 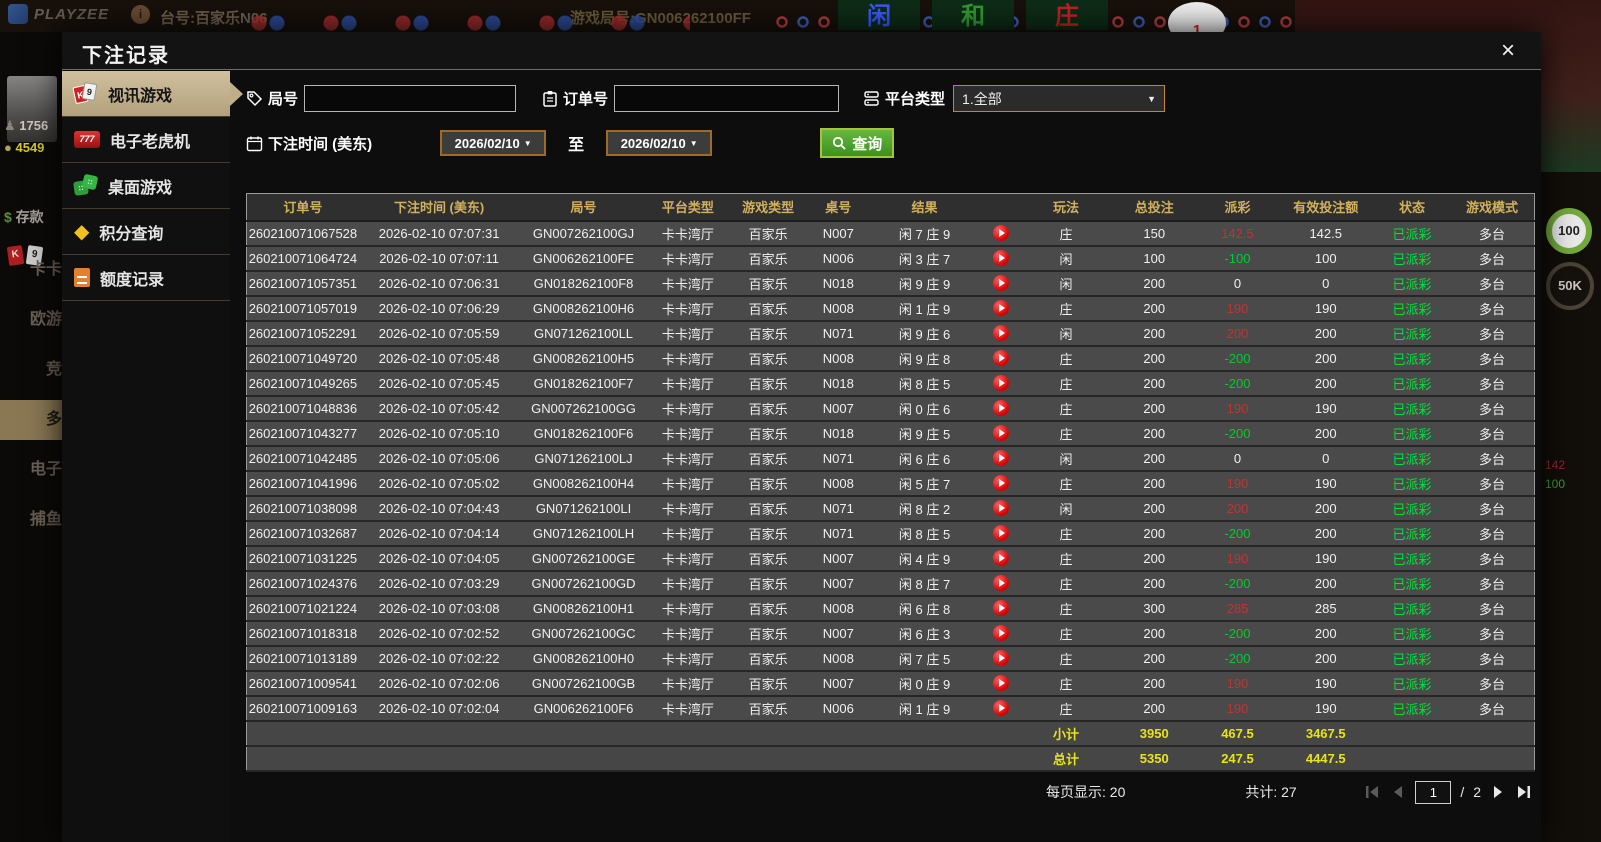 I want to click on cell-valid-bet: 100, so click(x=1325, y=258).